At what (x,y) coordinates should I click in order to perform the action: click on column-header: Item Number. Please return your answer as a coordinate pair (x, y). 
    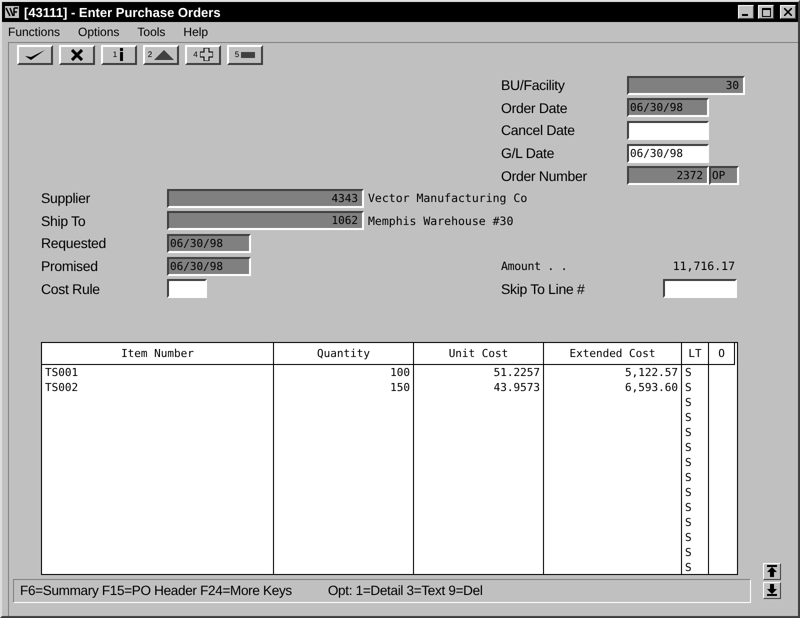
    Looking at the image, I should click on (158, 353).